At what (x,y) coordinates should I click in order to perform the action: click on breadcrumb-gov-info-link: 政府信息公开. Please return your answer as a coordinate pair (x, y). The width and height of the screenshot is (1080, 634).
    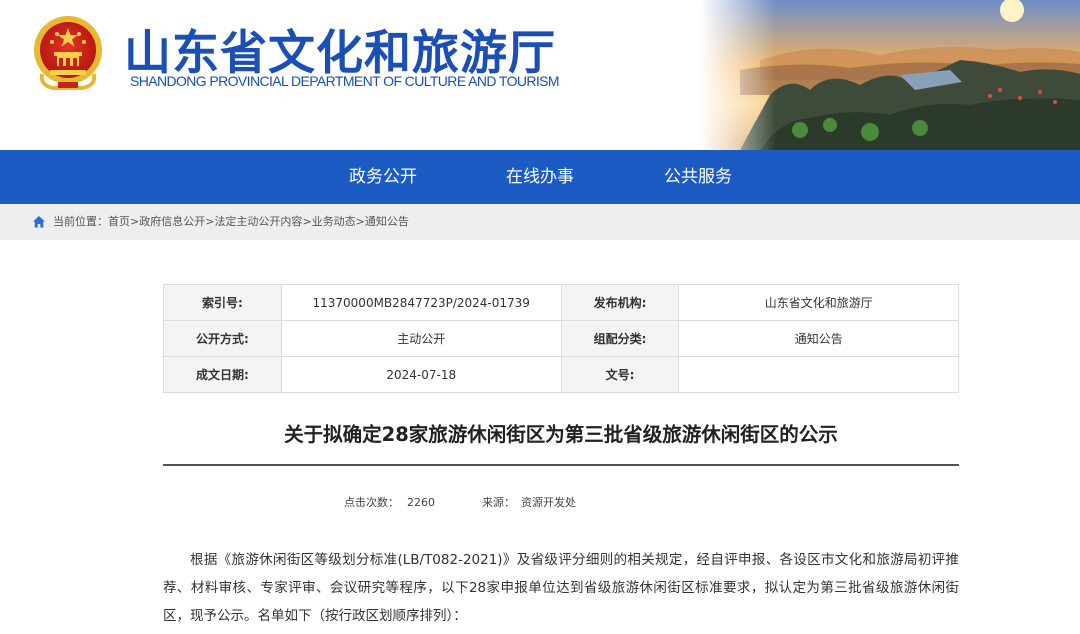
    Looking at the image, I should click on (172, 221).